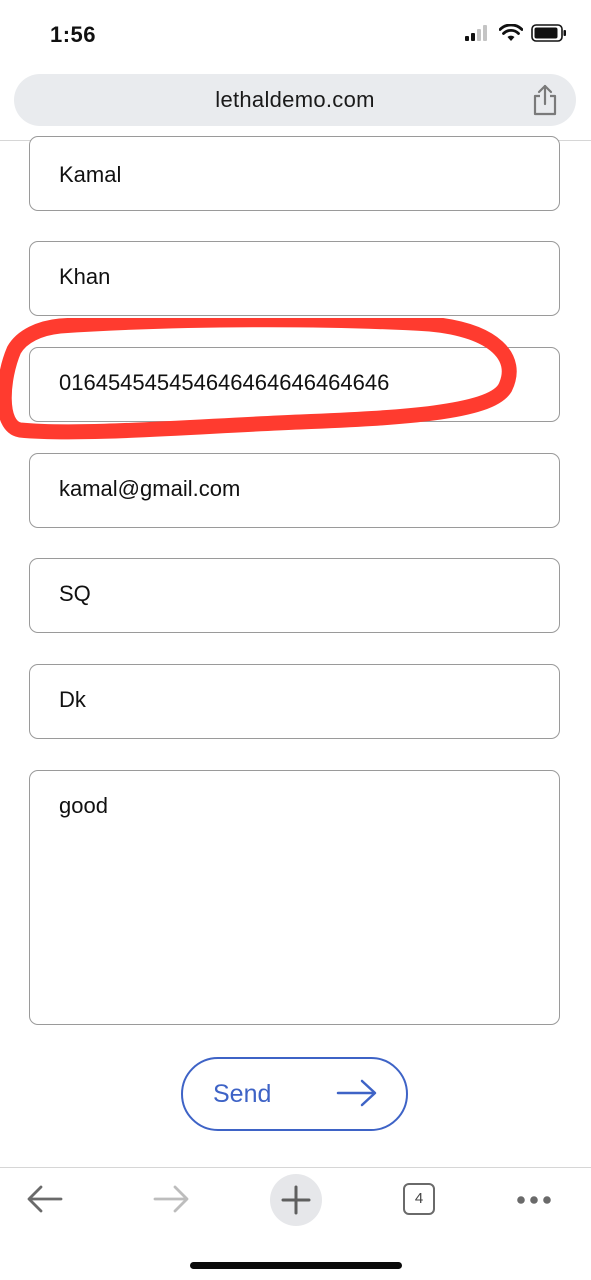  Describe the element at coordinates (294, 278) in the screenshot. I see `last-name-field: Khan` at that location.